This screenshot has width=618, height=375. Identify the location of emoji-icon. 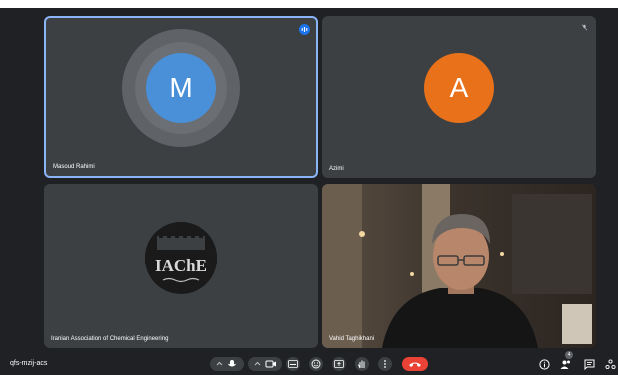
(316, 364).